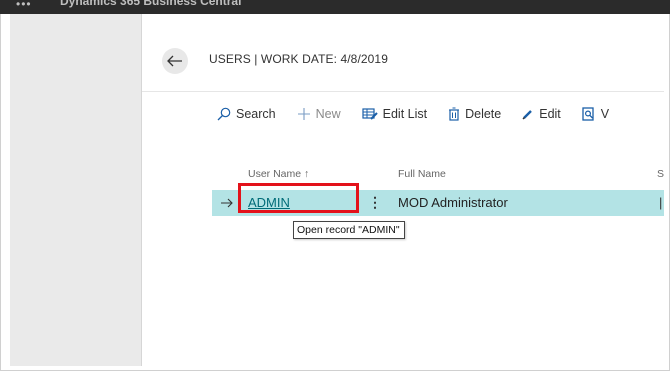  Describe the element at coordinates (405, 114) in the screenshot. I see `edit-list-label: Edit List` at that location.